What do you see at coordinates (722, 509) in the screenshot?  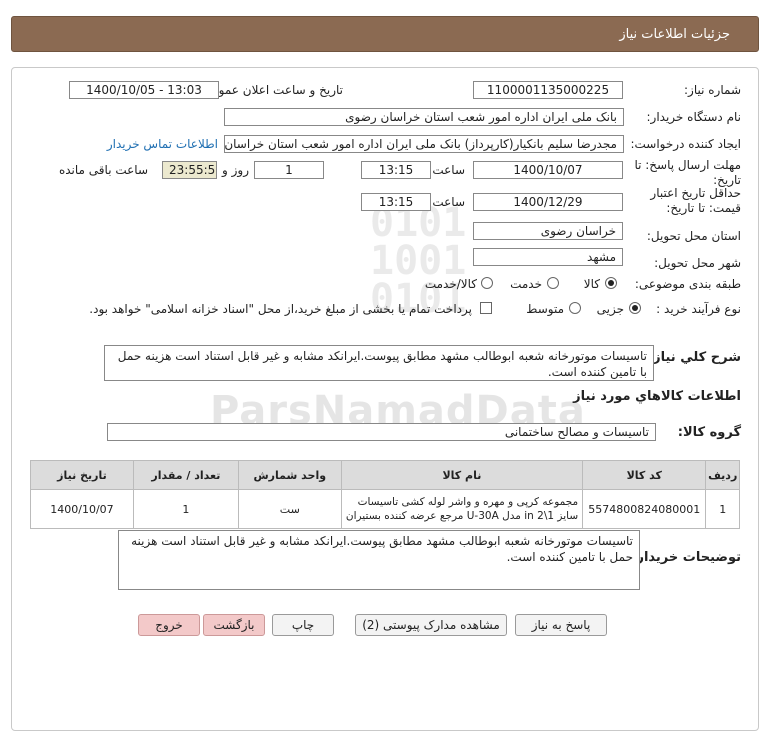 I see `cell-row: 1` at bounding box center [722, 509].